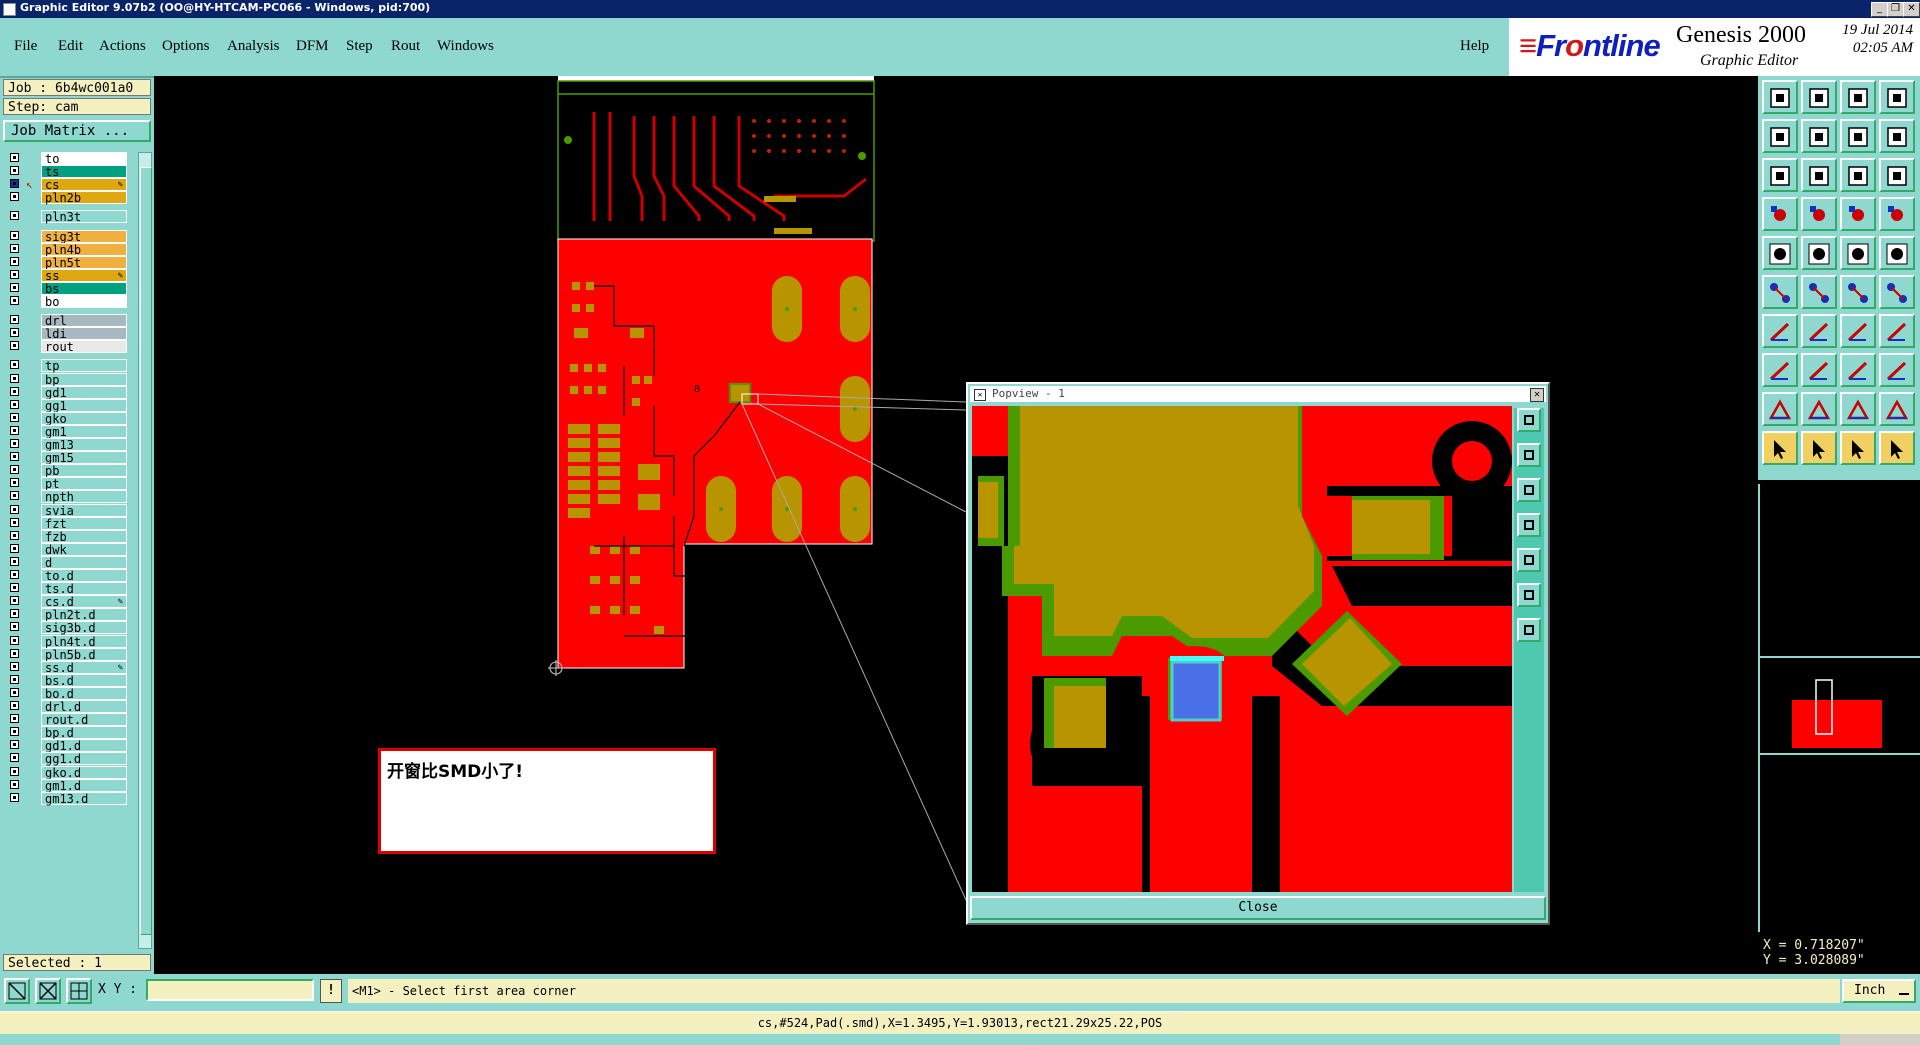 The image size is (1920, 1045). Describe the element at coordinates (1897, 97) in the screenshot. I see `window-icon` at that location.